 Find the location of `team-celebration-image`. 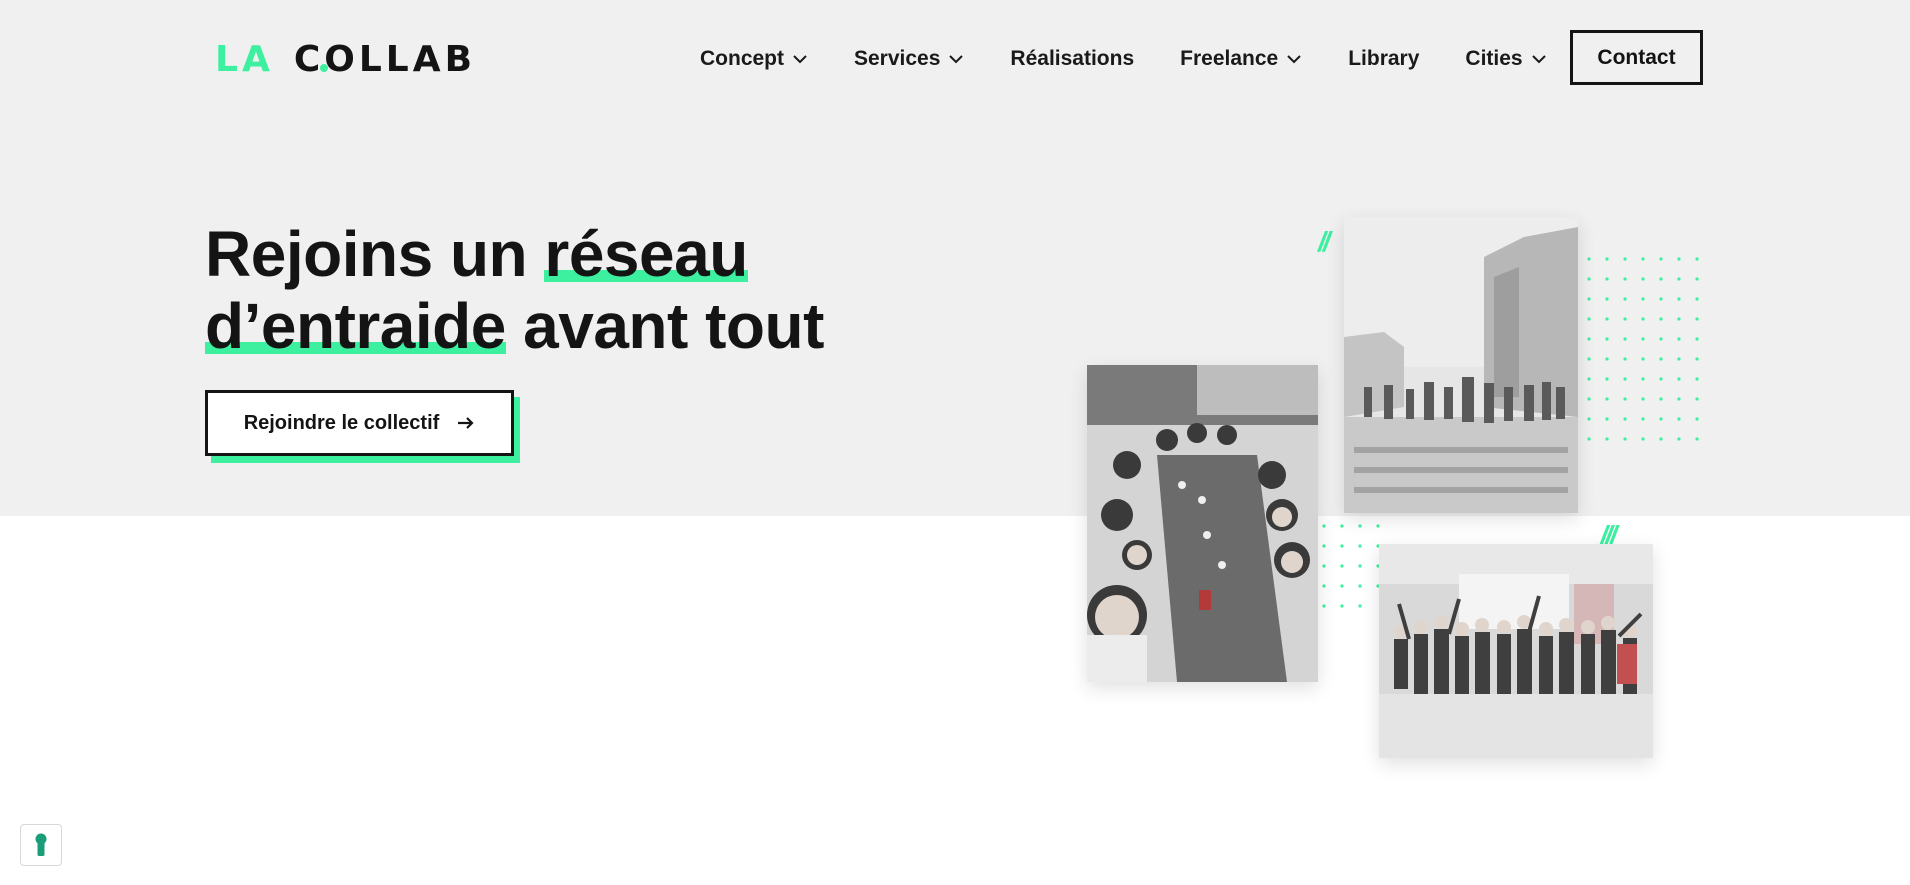

team-celebration-image is located at coordinates (1516, 651).